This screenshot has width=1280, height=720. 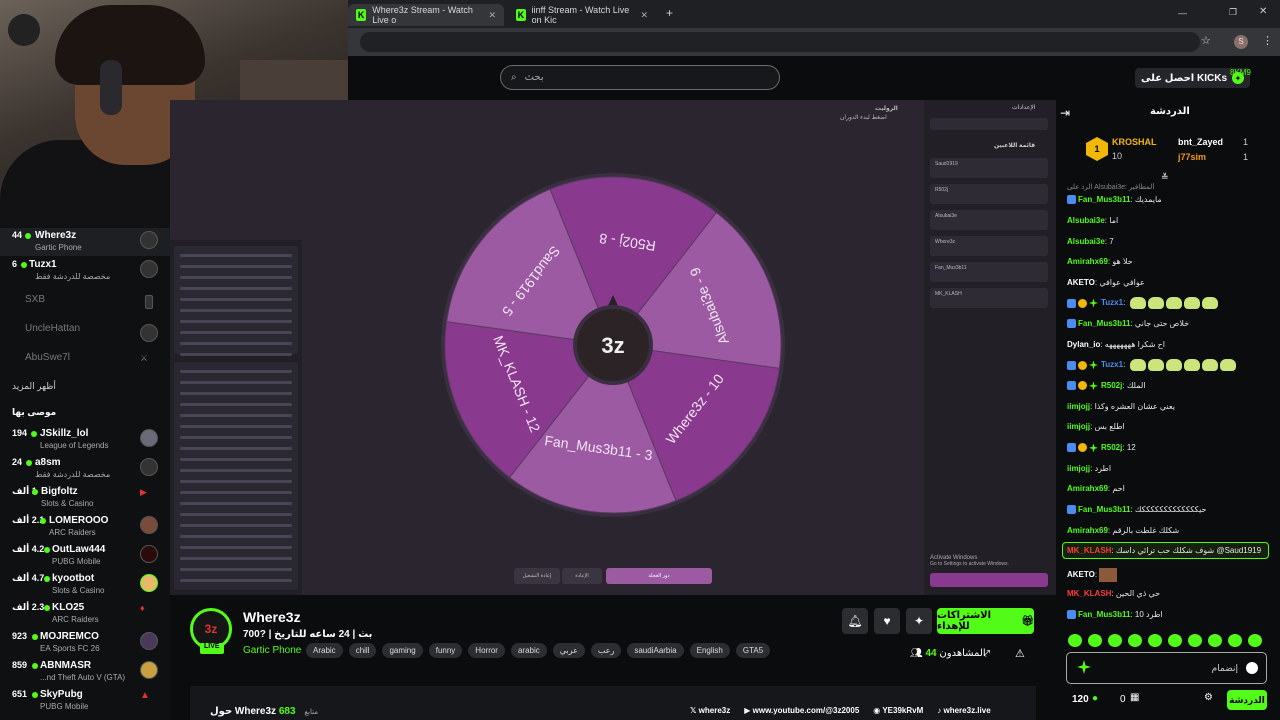 I want to click on sidebar-channel-rec: 859 ABNMASR ...nd Theft Auto V (GTA), so click(x=85, y=672).